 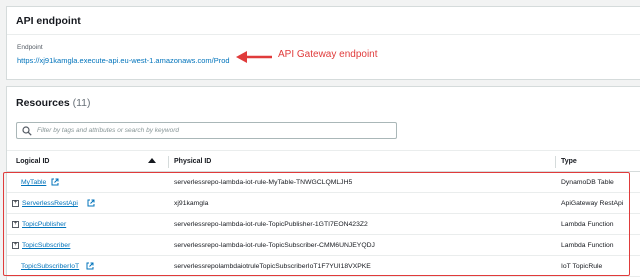 I want to click on column-logical-id: Logical ID, so click(x=32, y=161).